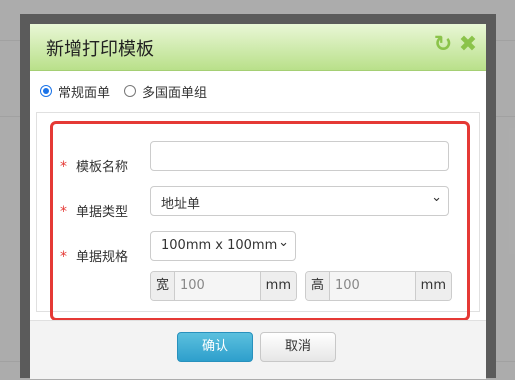 This screenshot has height=380, width=515. What do you see at coordinates (163, 286) in the screenshot?
I see `width-prefix: 宽` at bounding box center [163, 286].